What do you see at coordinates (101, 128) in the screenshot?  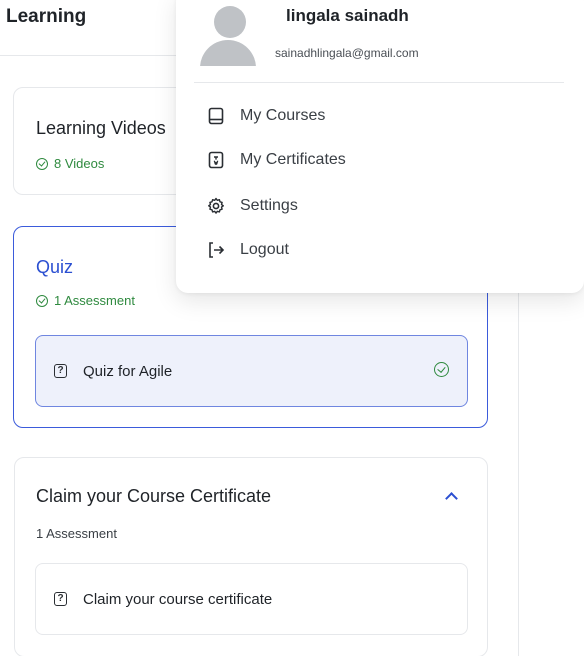 I see `section-title: Learning Videos` at bounding box center [101, 128].